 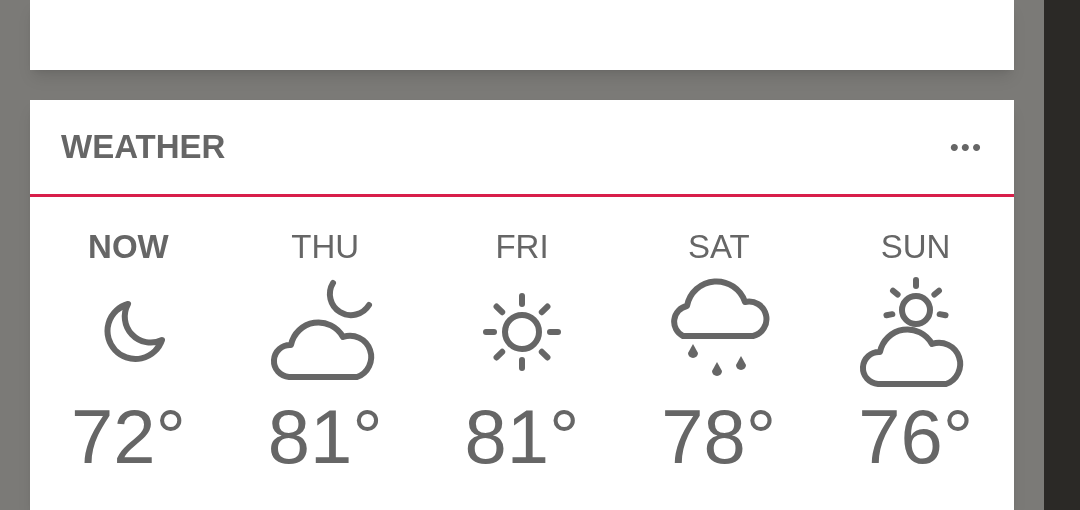 What do you see at coordinates (915, 247) in the screenshot?
I see `day-label: SUN` at bounding box center [915, 247].